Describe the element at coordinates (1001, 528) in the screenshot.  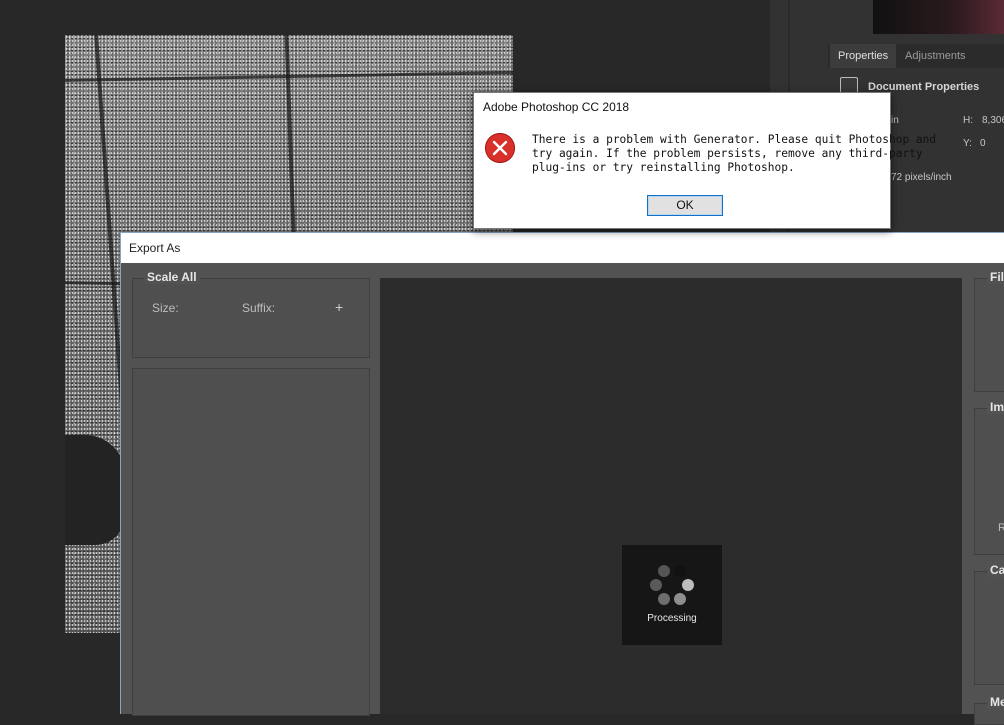
I see `resample-label-partial: R` at that location.